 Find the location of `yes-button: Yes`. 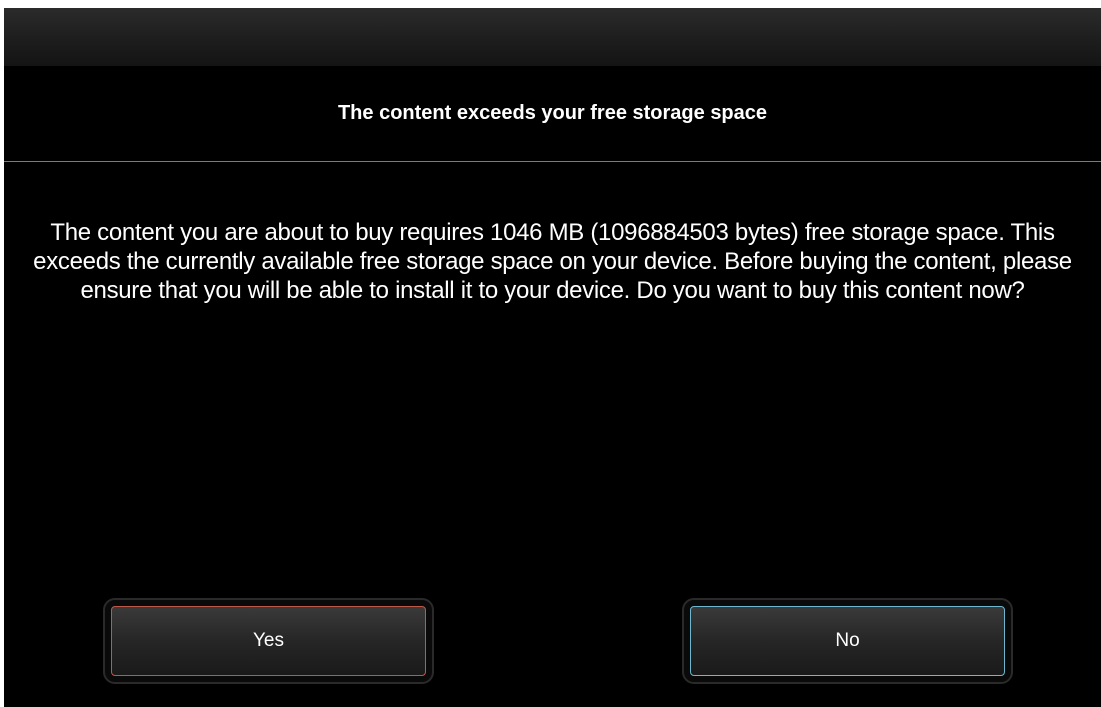

yes-button: Yes is located at coordinates (268, 641).